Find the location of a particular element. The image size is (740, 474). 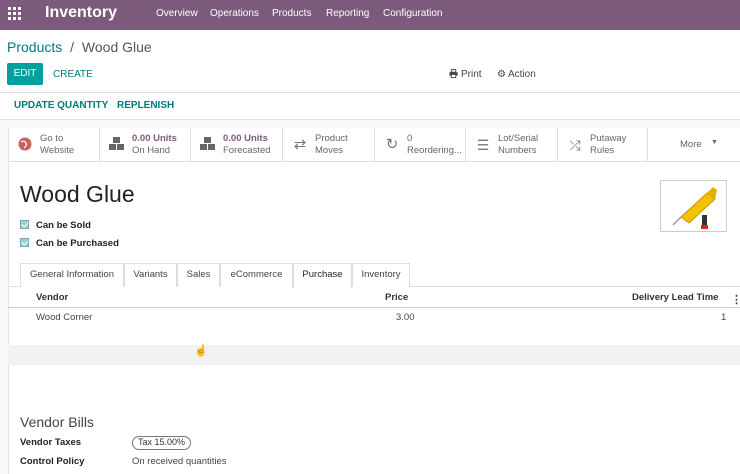

table-row-empty is located at coordinates (374, 355).